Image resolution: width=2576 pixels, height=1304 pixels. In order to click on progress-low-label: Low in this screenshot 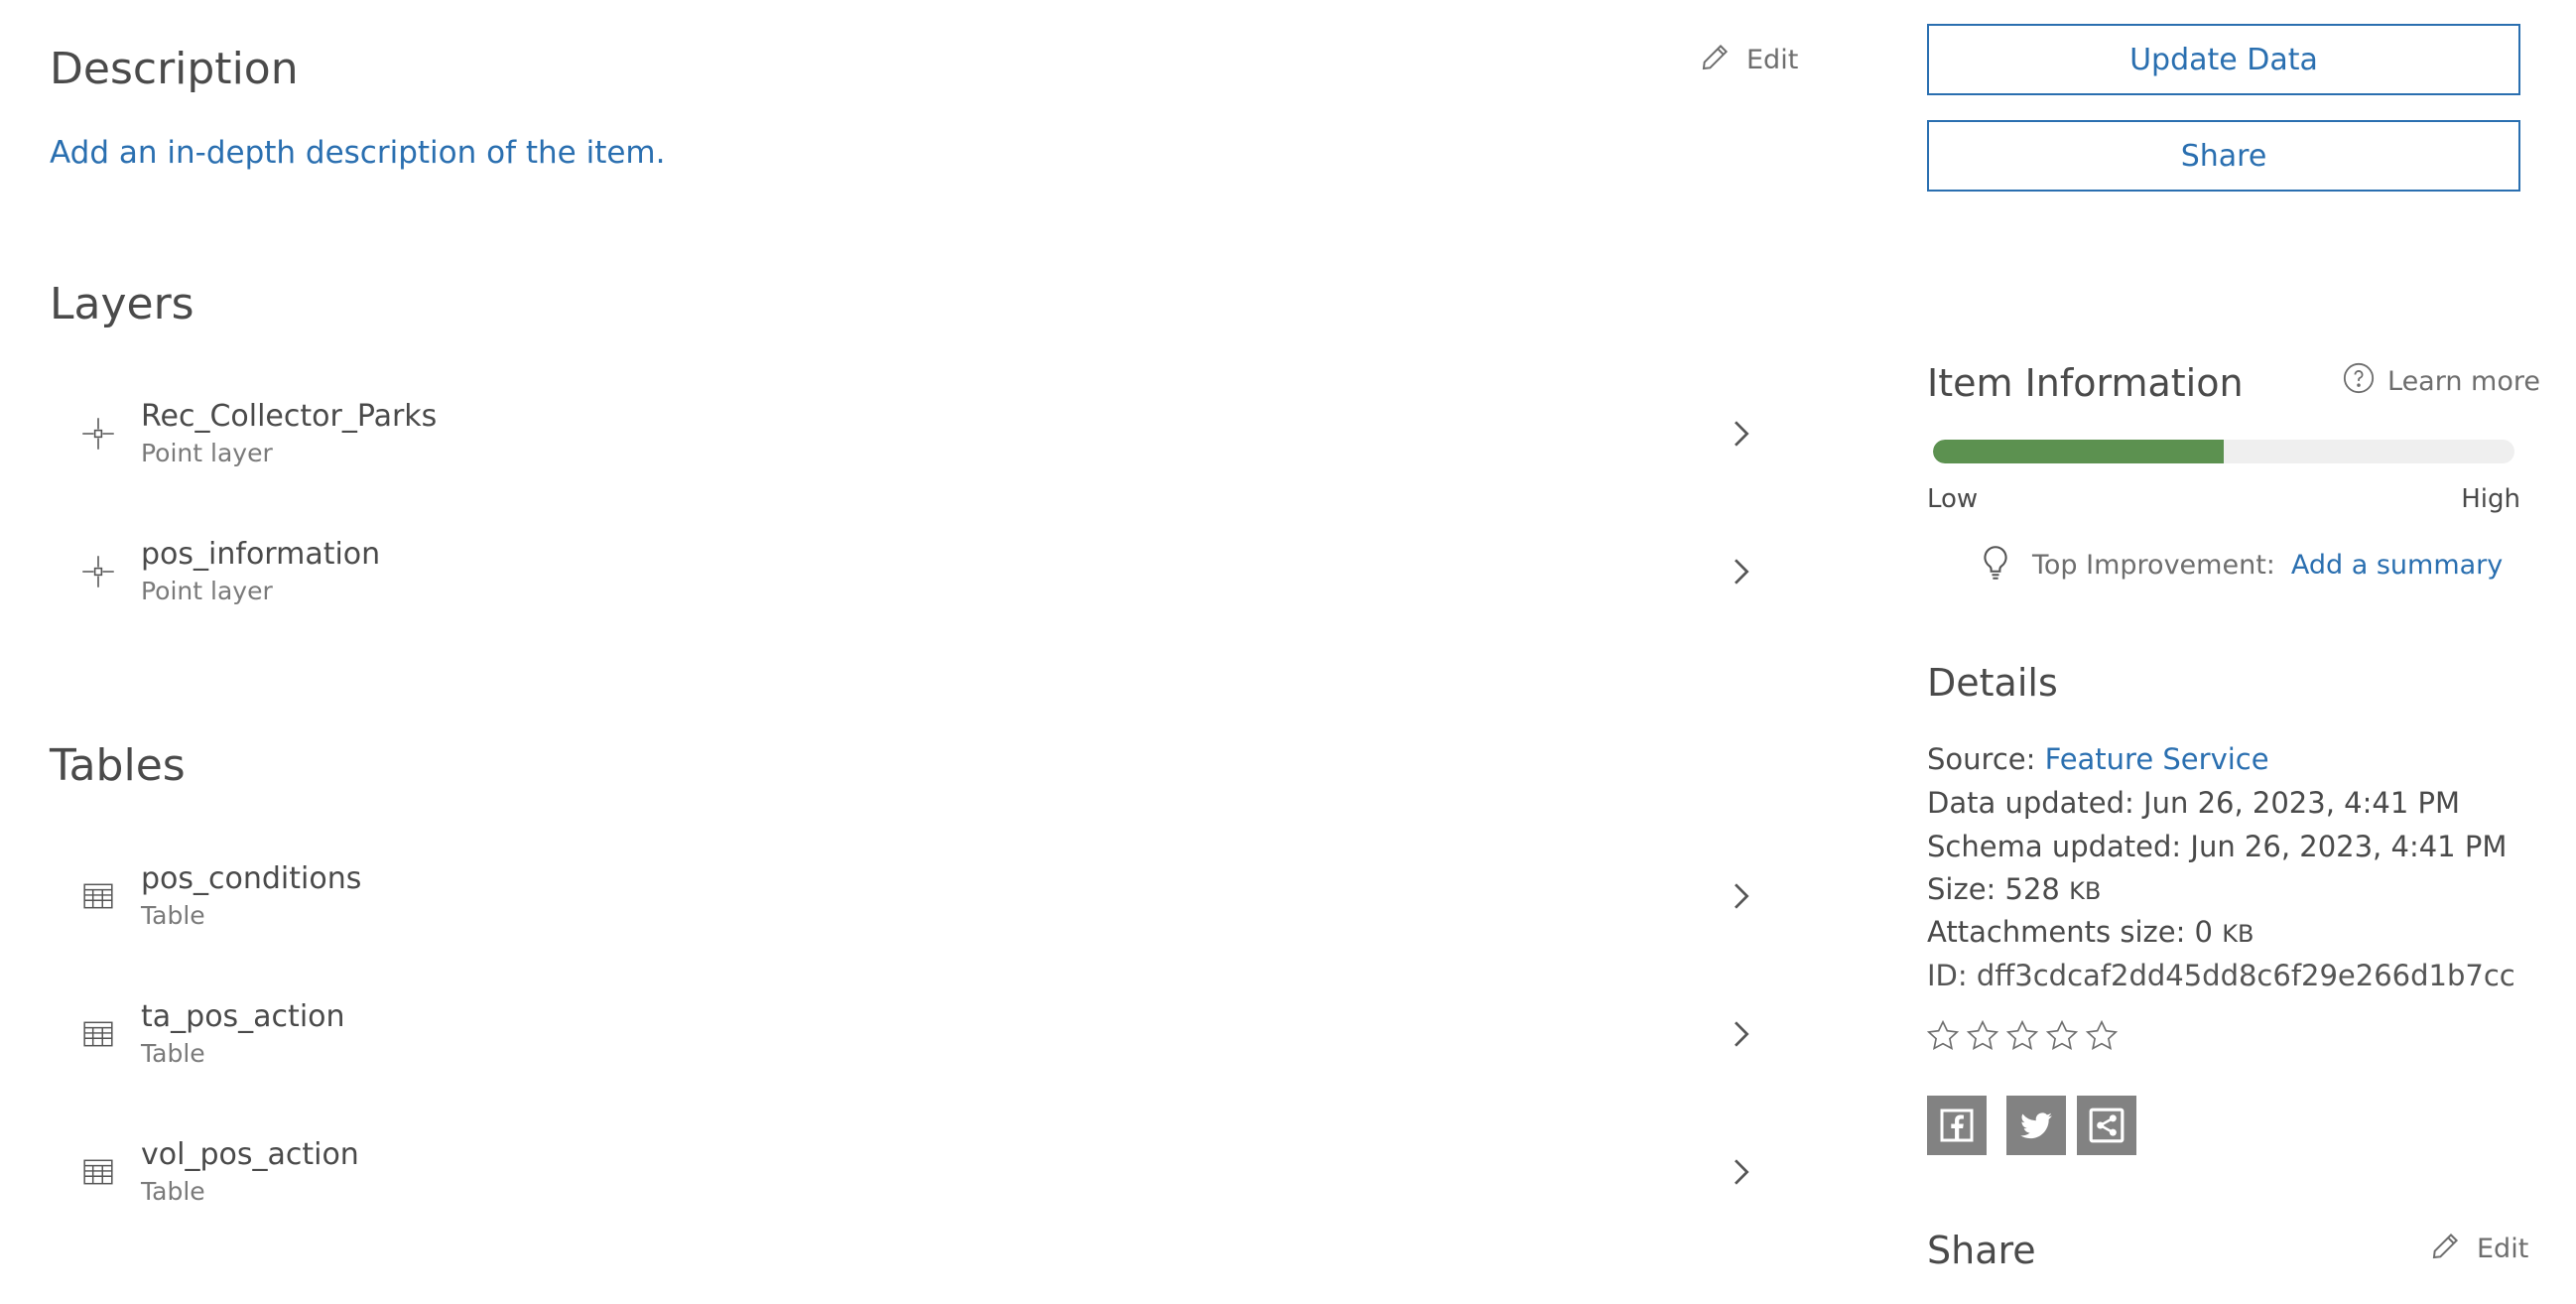, I will do `click(1953, 499)`.